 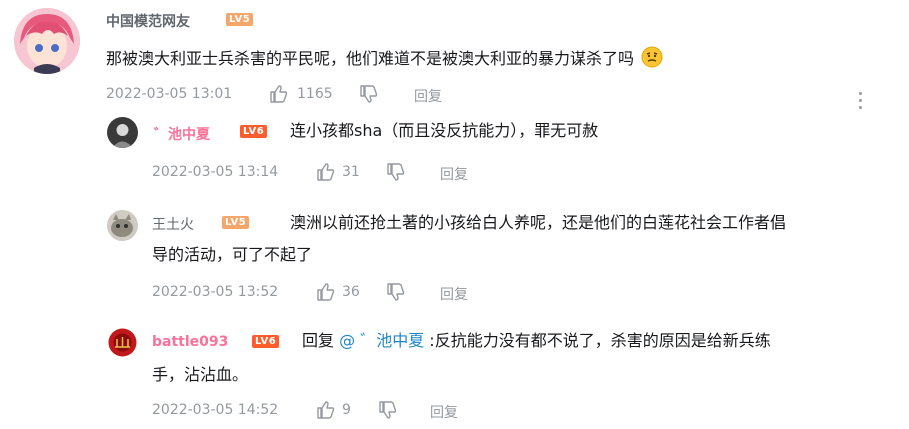 I want to click on username: 王土火, so click(x=173, y=224).